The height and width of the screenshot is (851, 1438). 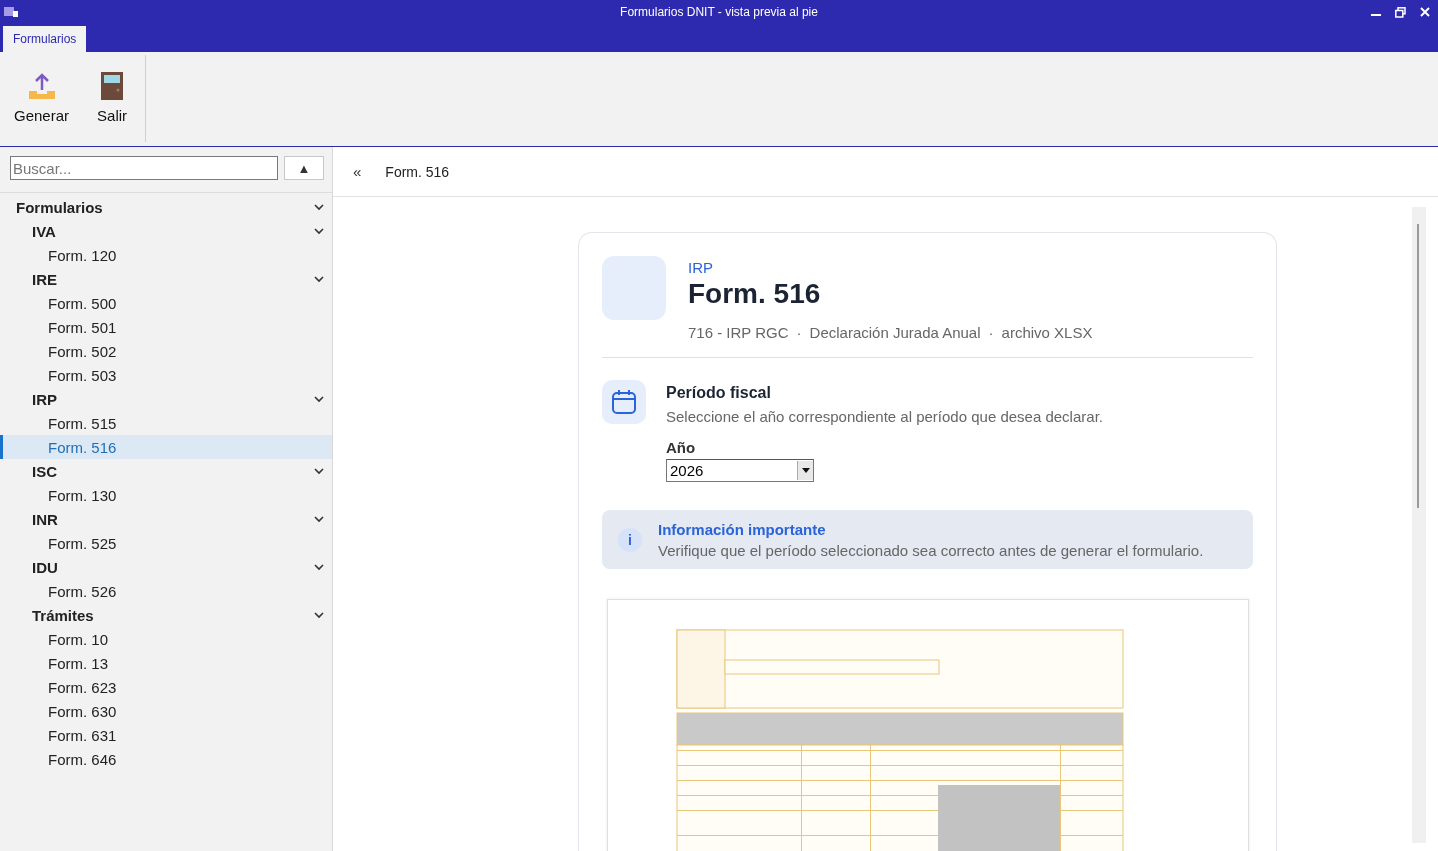 What do you see at coordinates (166, 447) in the screenshot?
I see `tree-item: Form. 516` at bounding box center [166, 447].